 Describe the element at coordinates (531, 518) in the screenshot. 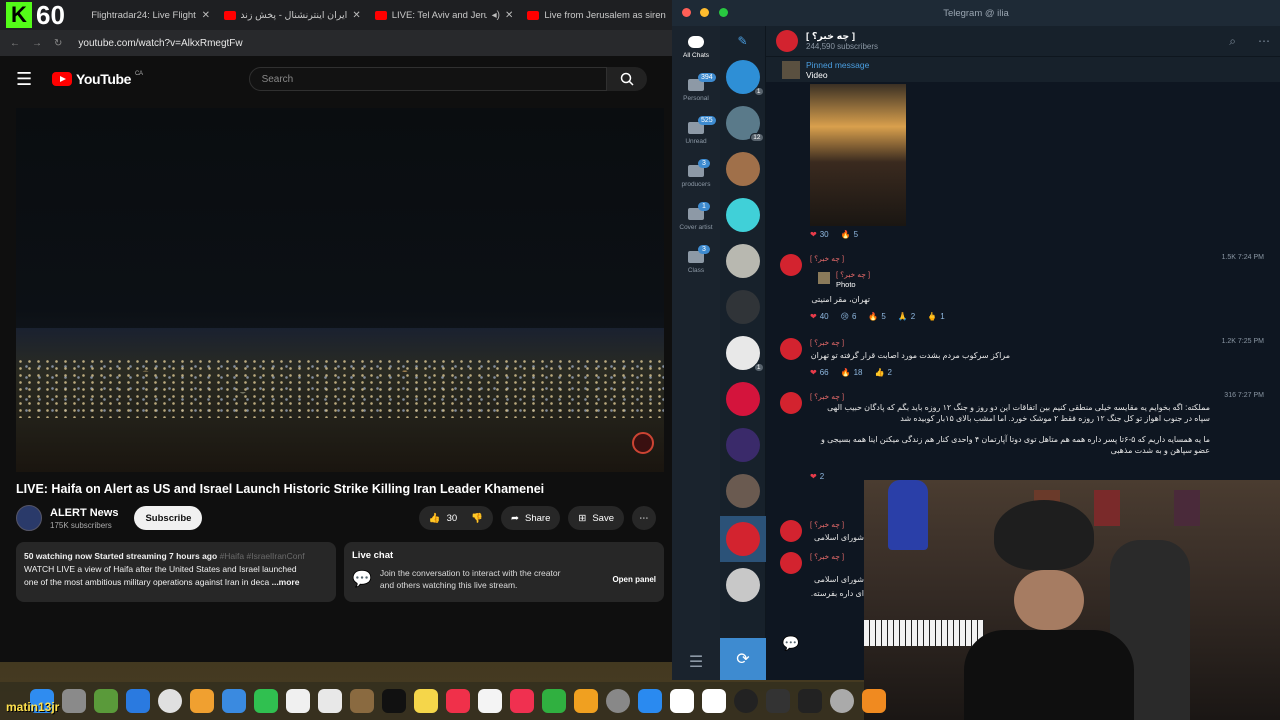

I see `share-button: ➦ Share` at that location.